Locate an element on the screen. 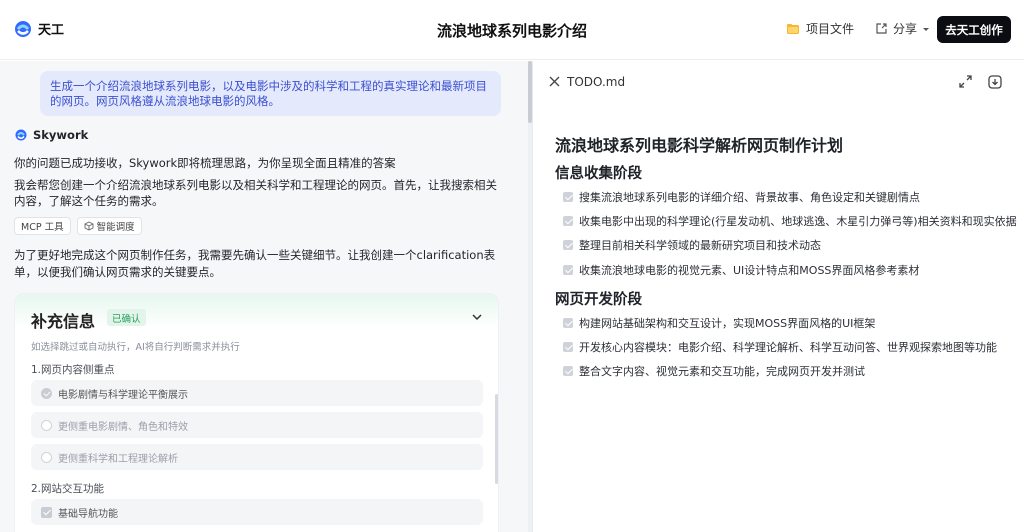  todo-item-text: 整理目前相关科学领域的最新研究项目和技术动态 is located at coordinates (700, 245).